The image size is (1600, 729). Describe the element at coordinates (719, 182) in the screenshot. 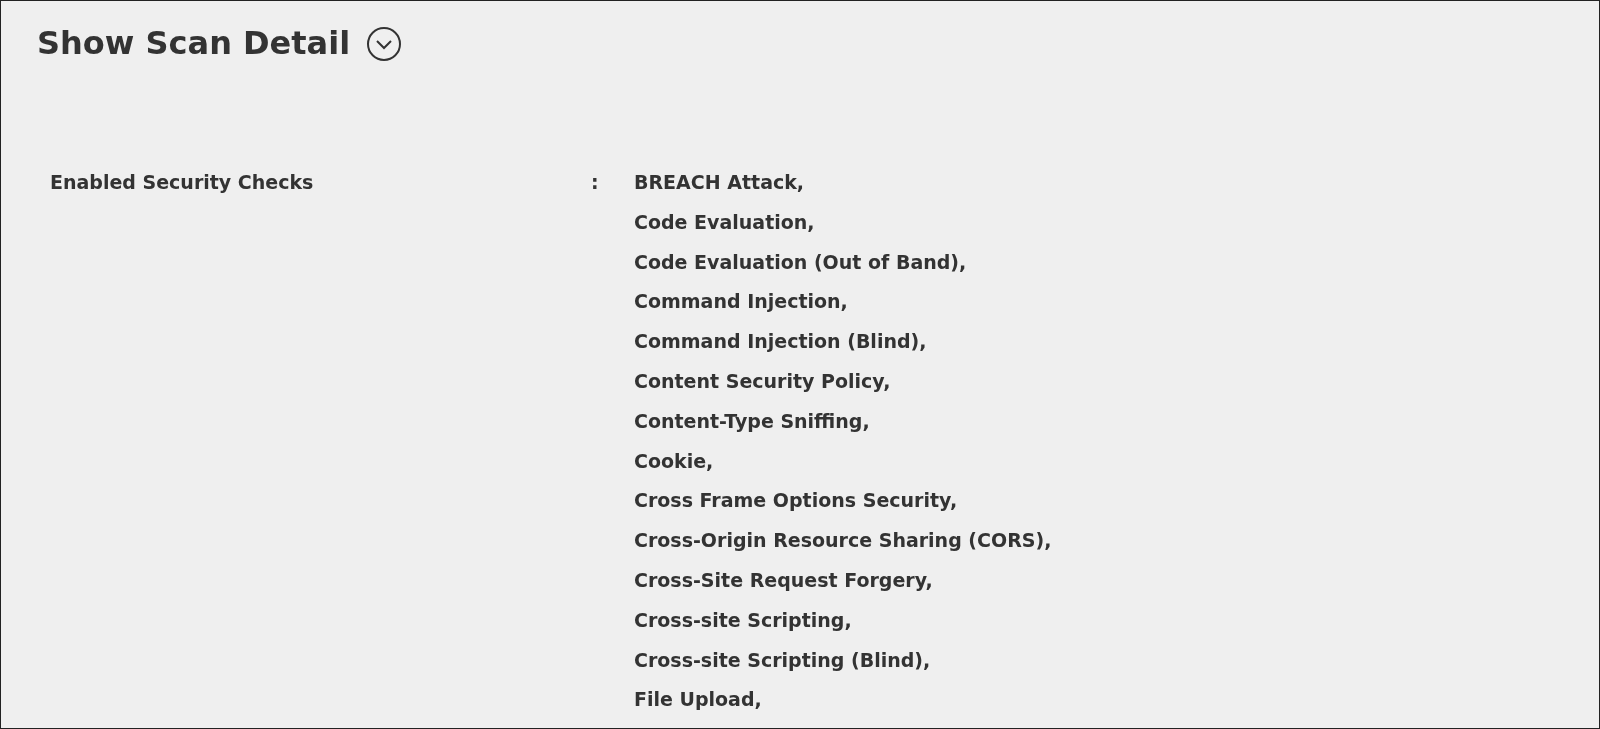

I see `security-check-item: BREACH Attack,` at that location.